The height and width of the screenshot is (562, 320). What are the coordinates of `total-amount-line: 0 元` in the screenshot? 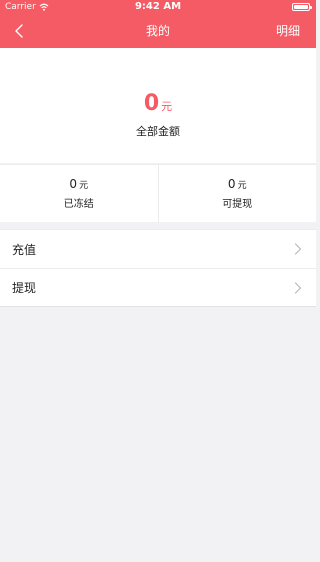 It's located at (158, 104).